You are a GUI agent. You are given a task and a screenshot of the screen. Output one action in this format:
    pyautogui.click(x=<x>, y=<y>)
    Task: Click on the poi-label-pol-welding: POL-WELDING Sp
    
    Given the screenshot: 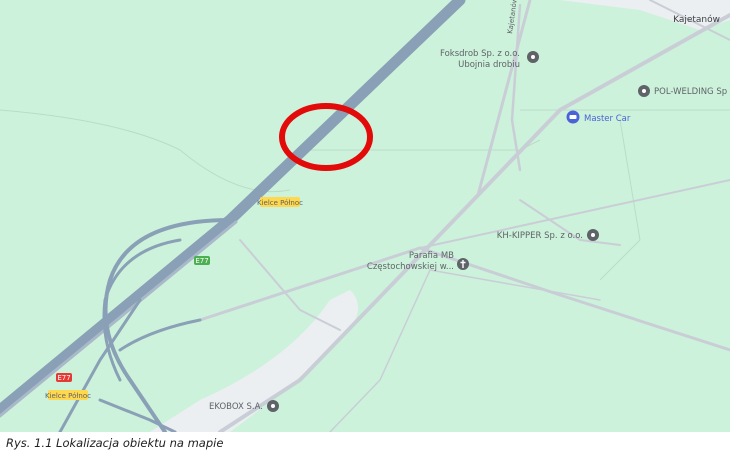 What is the action you would take?
    pyautogui.click(x=690, y=92)
    